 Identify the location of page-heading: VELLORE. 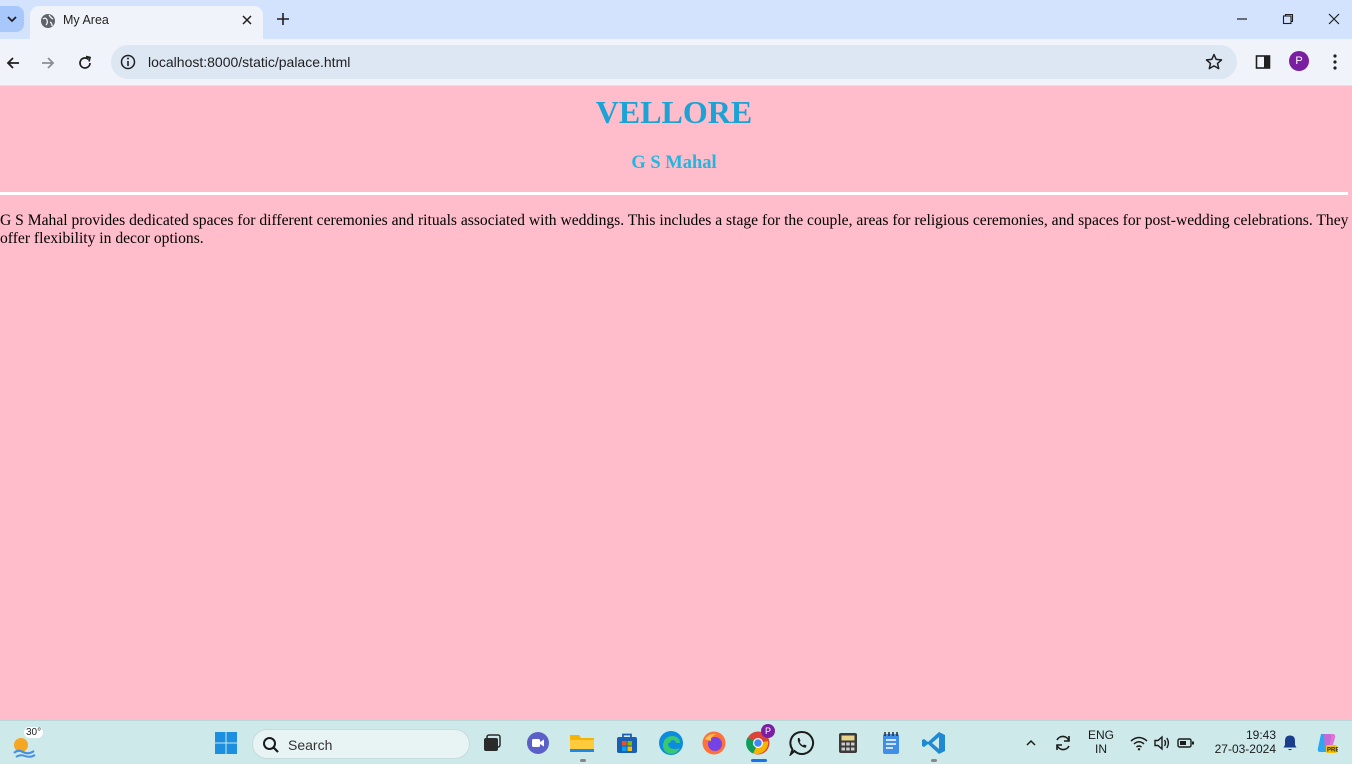
(674, 112).